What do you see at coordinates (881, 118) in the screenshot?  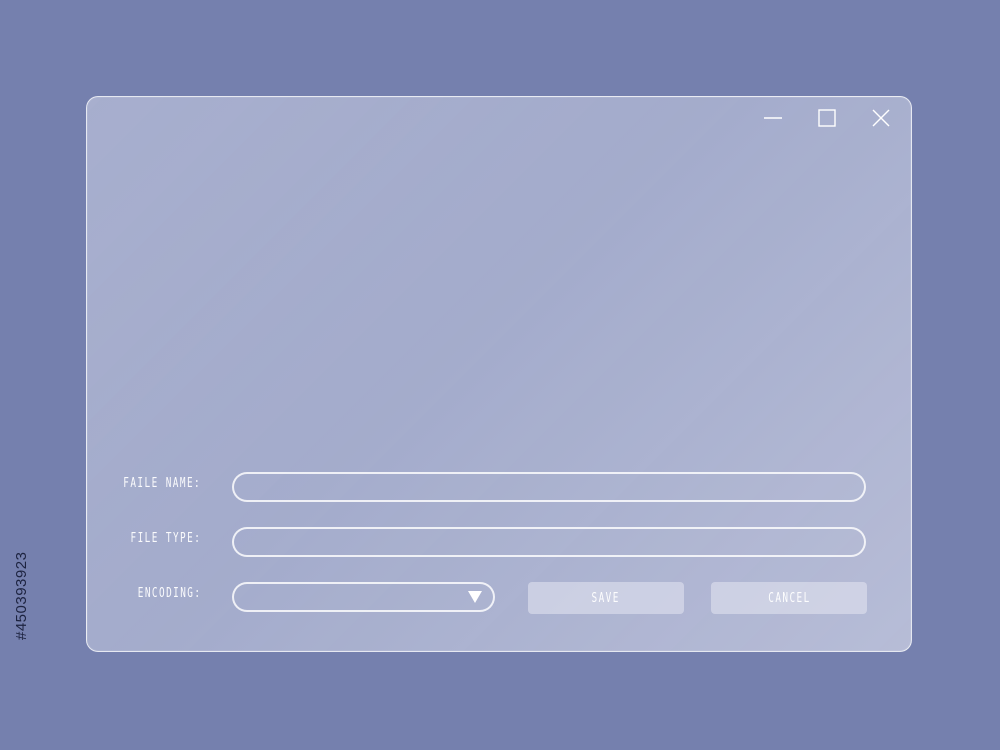 I see `close-icon` at bounding box center [881, 118].